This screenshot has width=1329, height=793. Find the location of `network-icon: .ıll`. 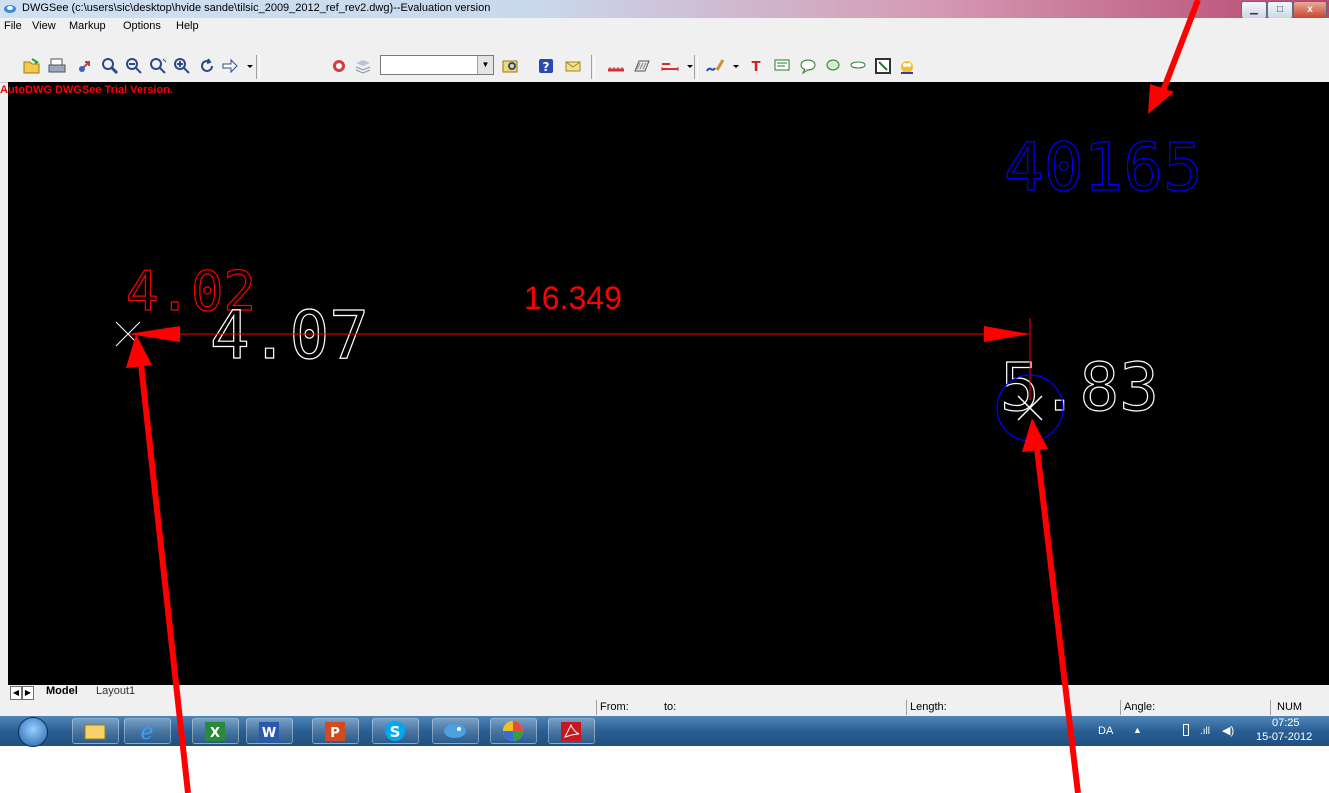

network-icon: .ıll is located at coordinates (1205, 731).